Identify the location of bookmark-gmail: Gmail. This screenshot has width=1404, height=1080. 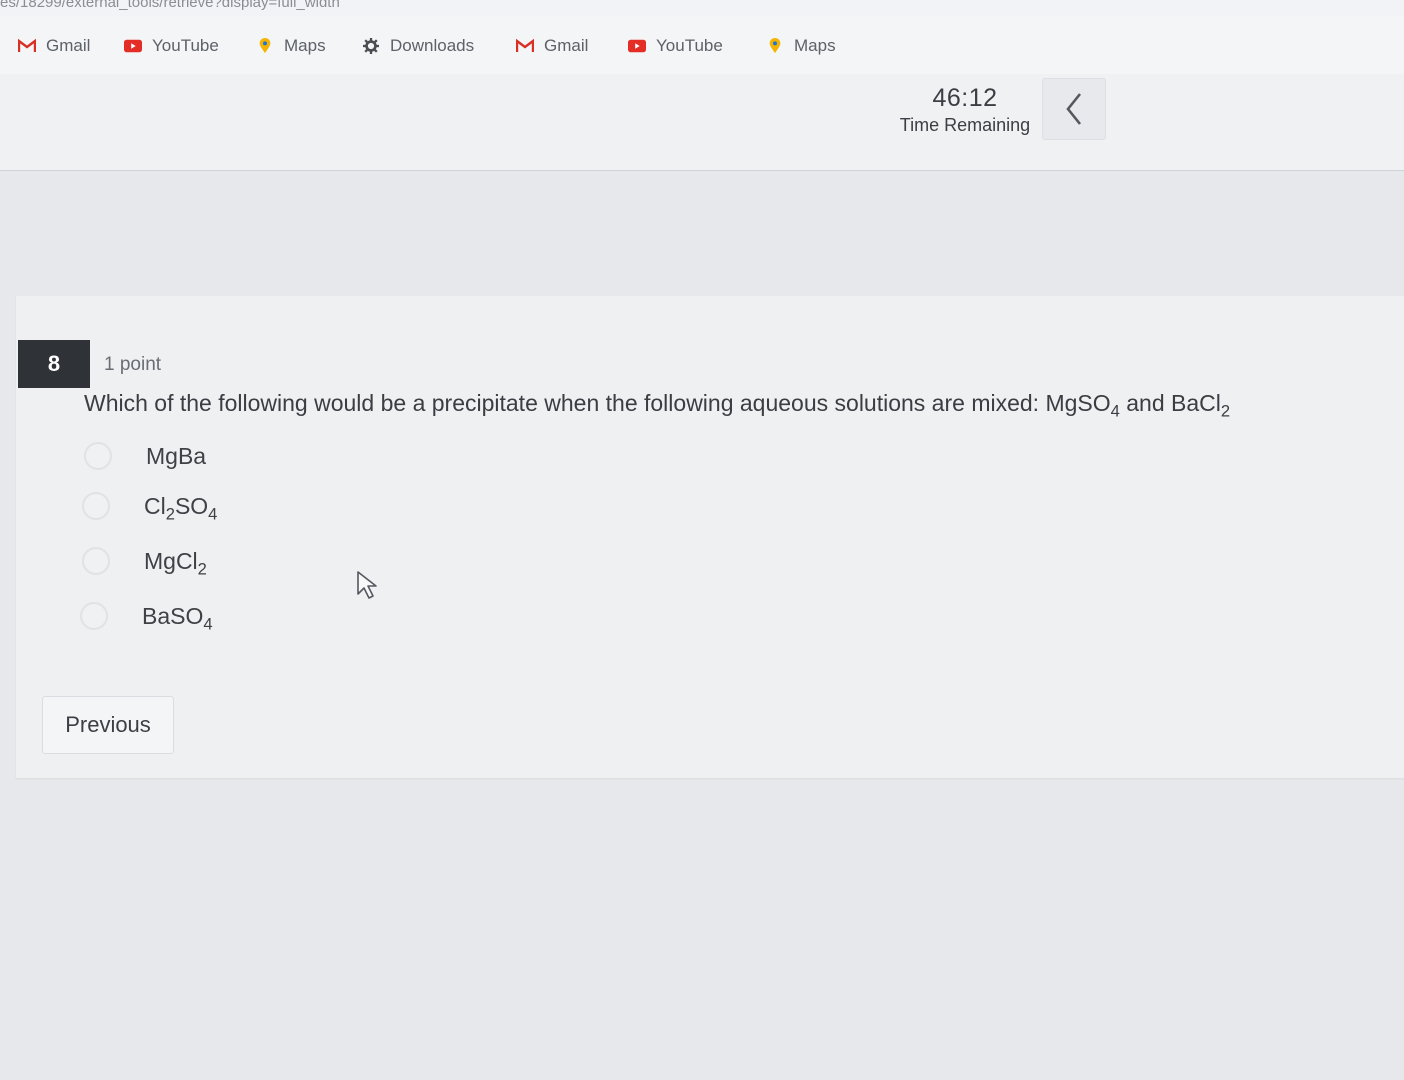
(54, 46).